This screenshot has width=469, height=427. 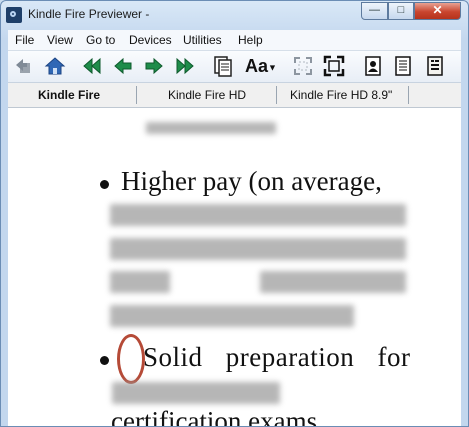 I want to click on home-icon, so click(x=55, y=66).